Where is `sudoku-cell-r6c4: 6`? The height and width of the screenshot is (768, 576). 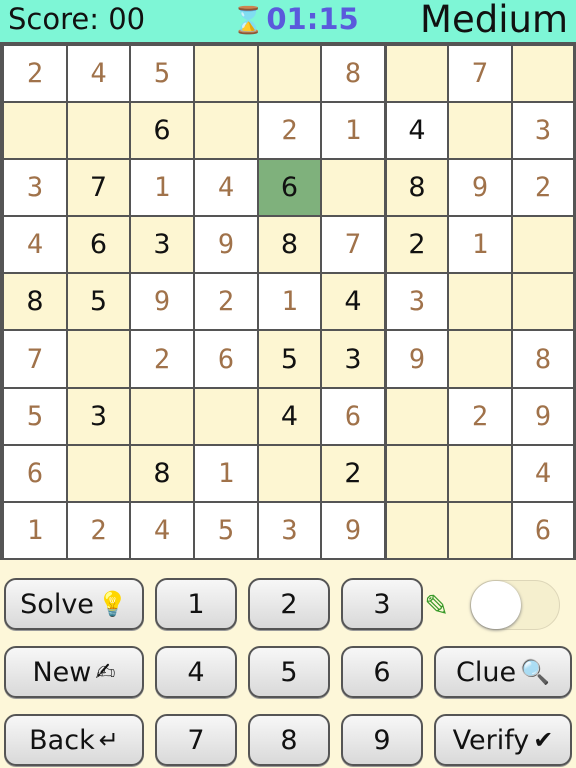
sudoku-cell-r6c4: 6 is located at coordinates (226, 359).